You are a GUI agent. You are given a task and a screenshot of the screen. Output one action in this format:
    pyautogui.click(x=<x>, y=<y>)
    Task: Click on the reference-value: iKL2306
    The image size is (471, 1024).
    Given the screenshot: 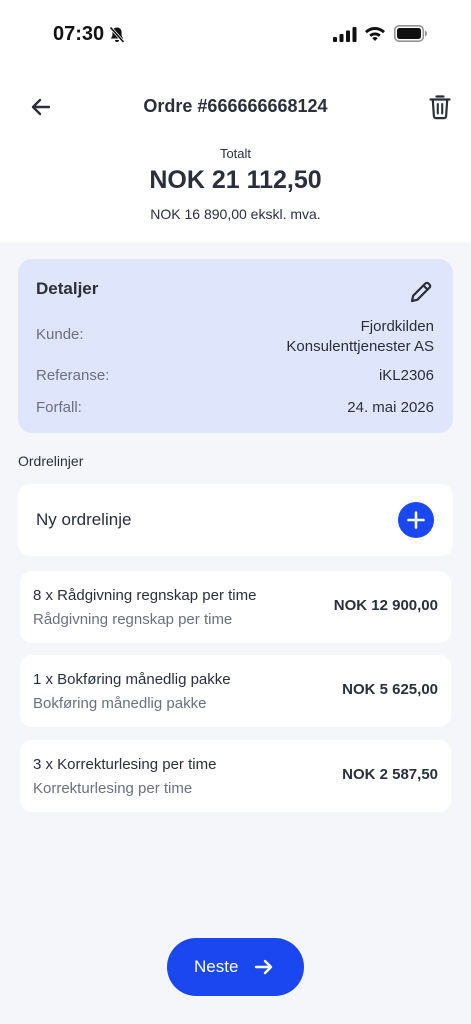 What is the action you would take?
    pyautogui.click(x=406, y=375)
    